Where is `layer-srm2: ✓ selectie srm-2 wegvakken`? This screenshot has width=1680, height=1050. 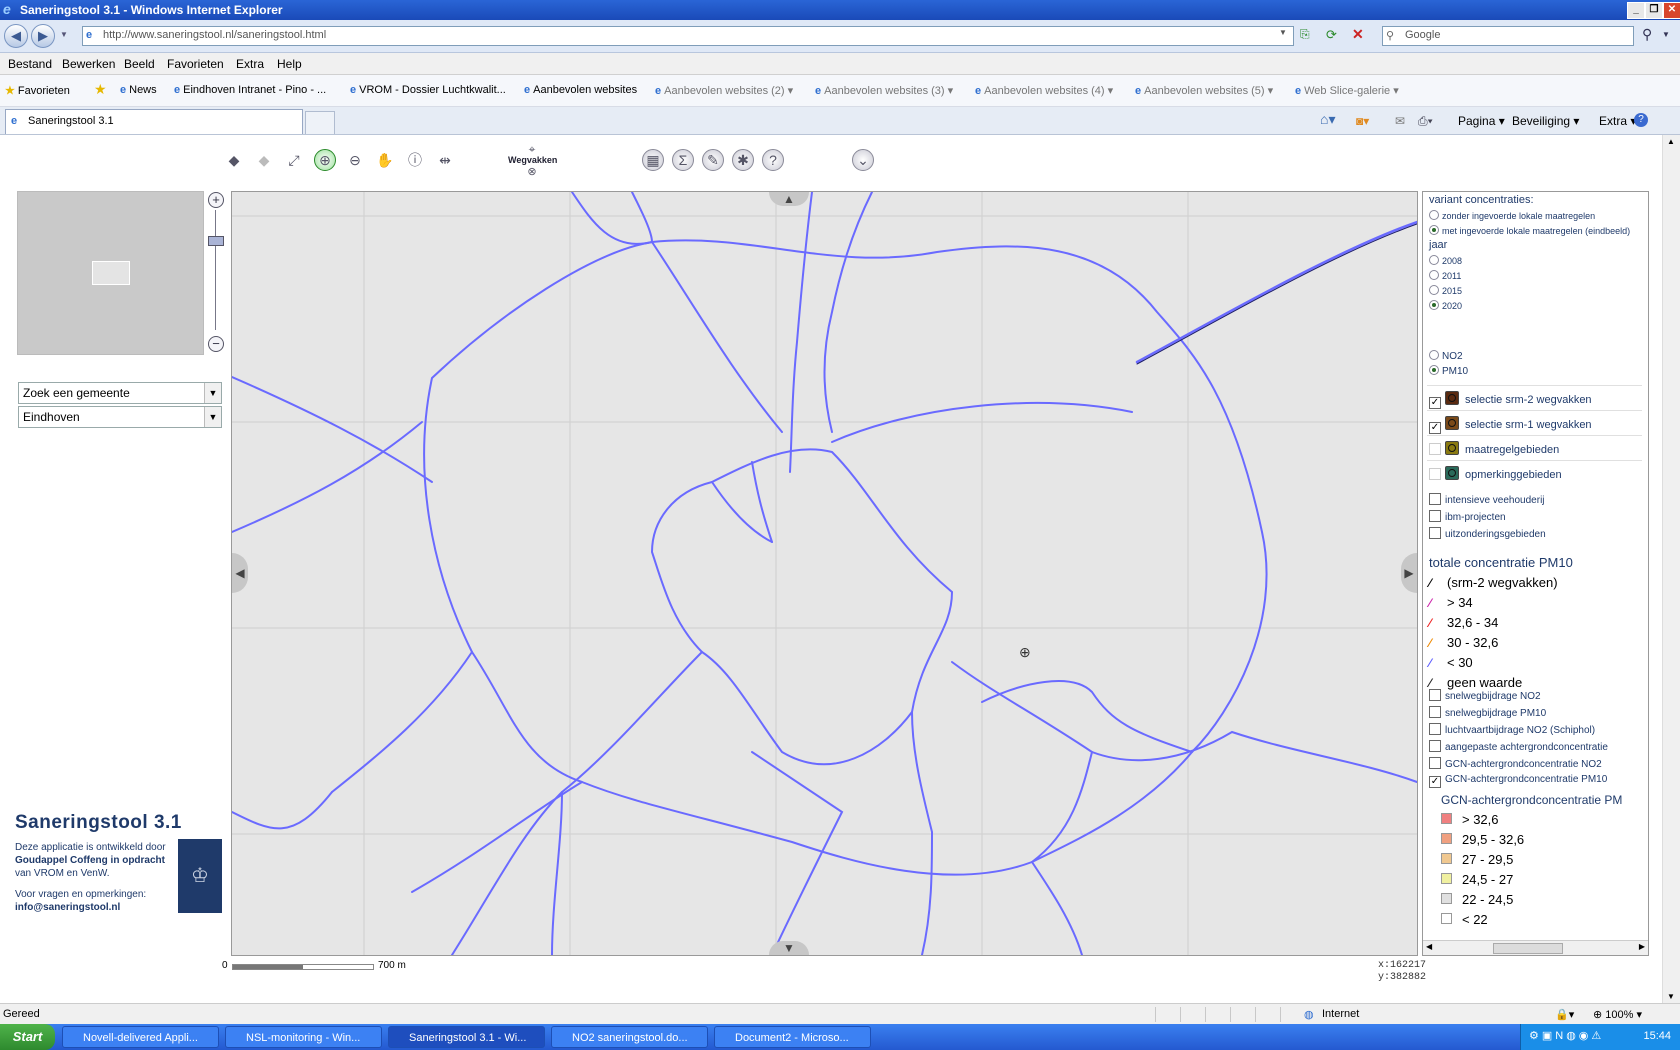 layer-srm2: ✓ selectie srm-2 wegvakken is located at coordinates (1510, 400).